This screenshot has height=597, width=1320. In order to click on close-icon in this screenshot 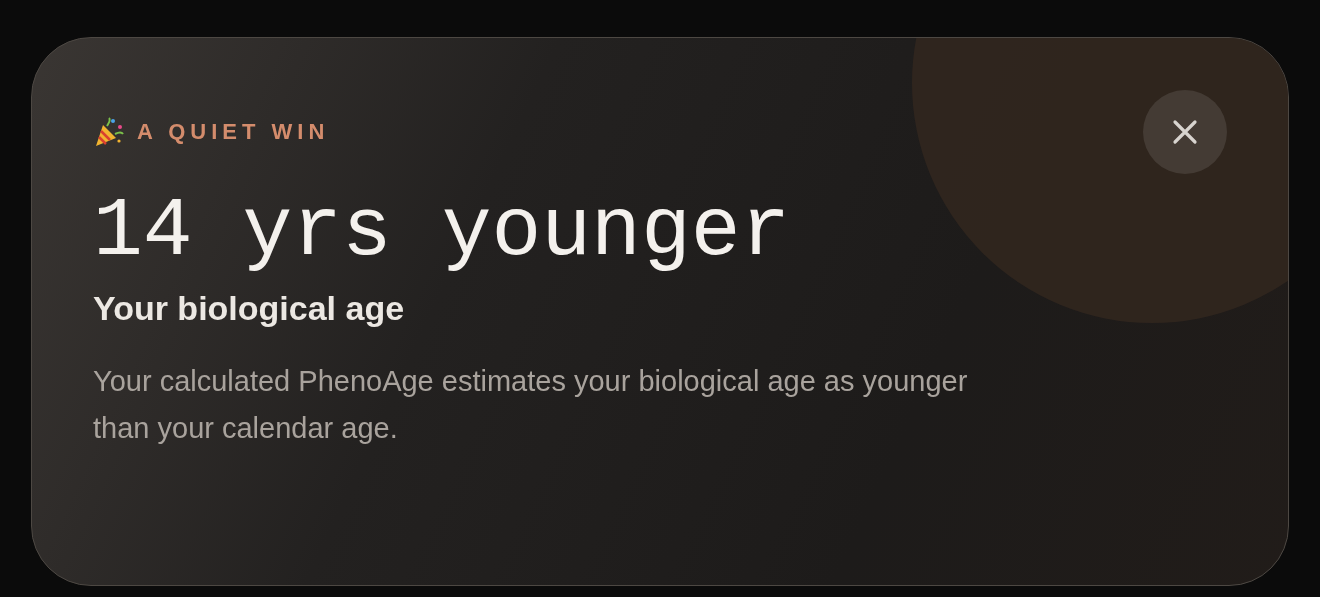, I will do `click(1185, 132)`.